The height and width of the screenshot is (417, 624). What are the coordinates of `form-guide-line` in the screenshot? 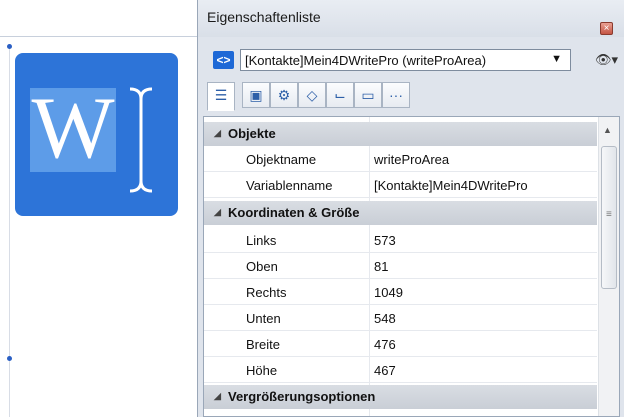 It's located at (9, 232).